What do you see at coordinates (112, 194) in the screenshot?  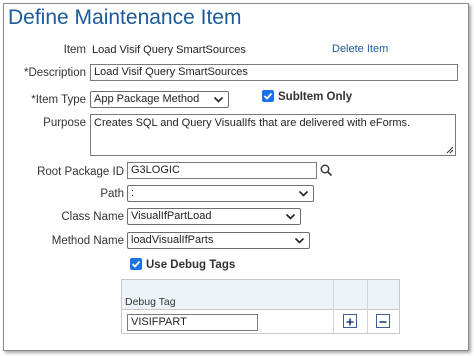 I see `path-label: Path` at bounding box center [112, 194].